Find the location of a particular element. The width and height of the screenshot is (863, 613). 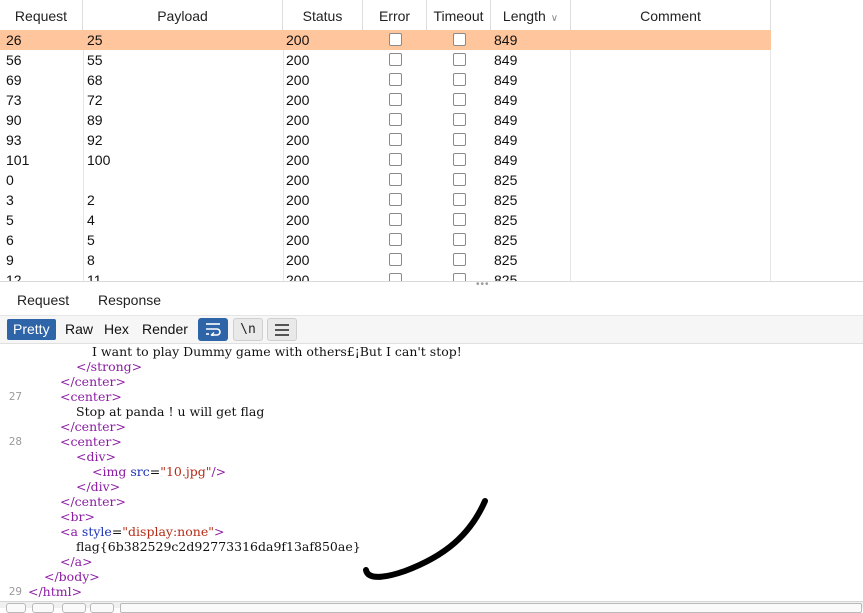

next-icon is located at coordinates (102, 608).